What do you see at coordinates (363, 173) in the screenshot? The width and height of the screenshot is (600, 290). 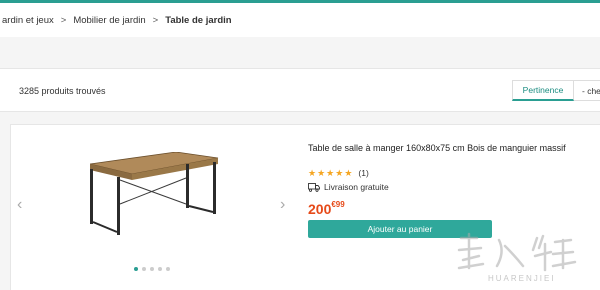 I see `rating-count: (1)` at bounding box center [363, 173].